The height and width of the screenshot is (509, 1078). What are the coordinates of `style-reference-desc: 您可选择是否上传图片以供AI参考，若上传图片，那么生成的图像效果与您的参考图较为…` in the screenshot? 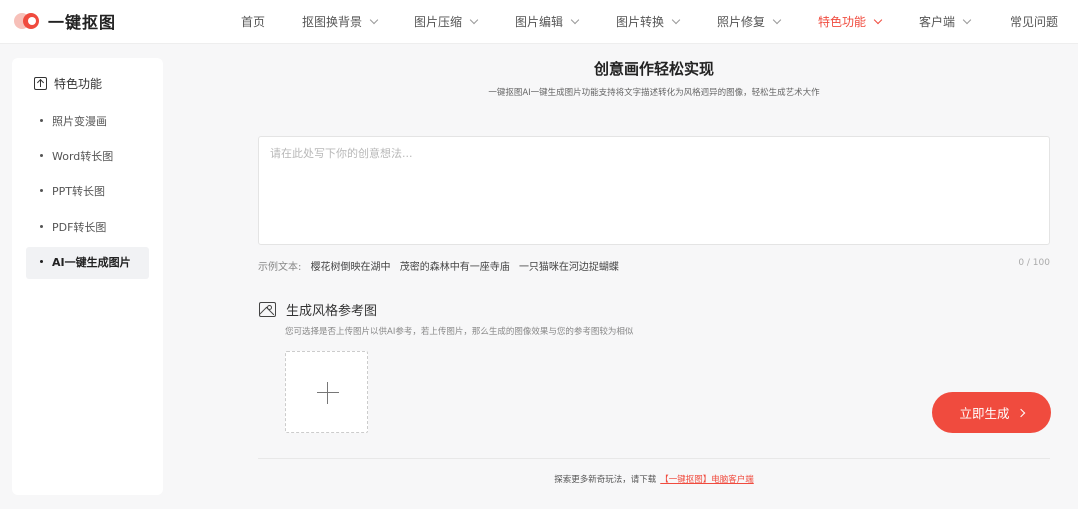 It's located at (459, 332).